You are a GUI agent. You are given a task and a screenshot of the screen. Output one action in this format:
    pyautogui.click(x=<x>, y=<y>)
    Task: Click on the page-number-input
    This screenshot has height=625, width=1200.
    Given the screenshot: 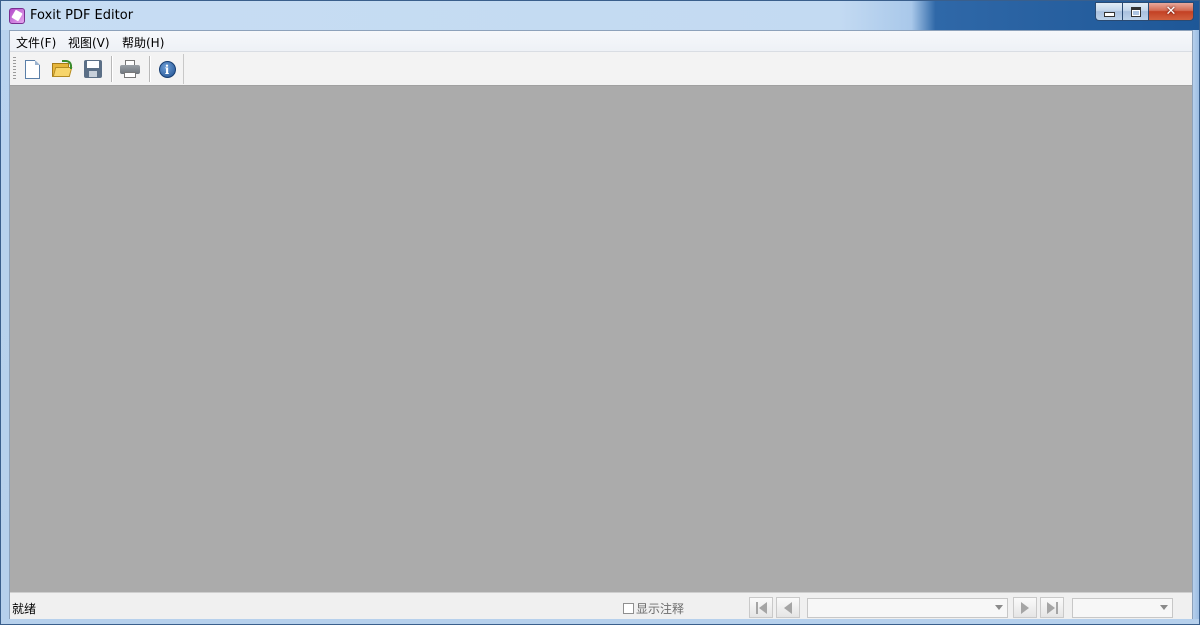 What is the action you would take?
    pyautogui.click(x=907, y=608)
    